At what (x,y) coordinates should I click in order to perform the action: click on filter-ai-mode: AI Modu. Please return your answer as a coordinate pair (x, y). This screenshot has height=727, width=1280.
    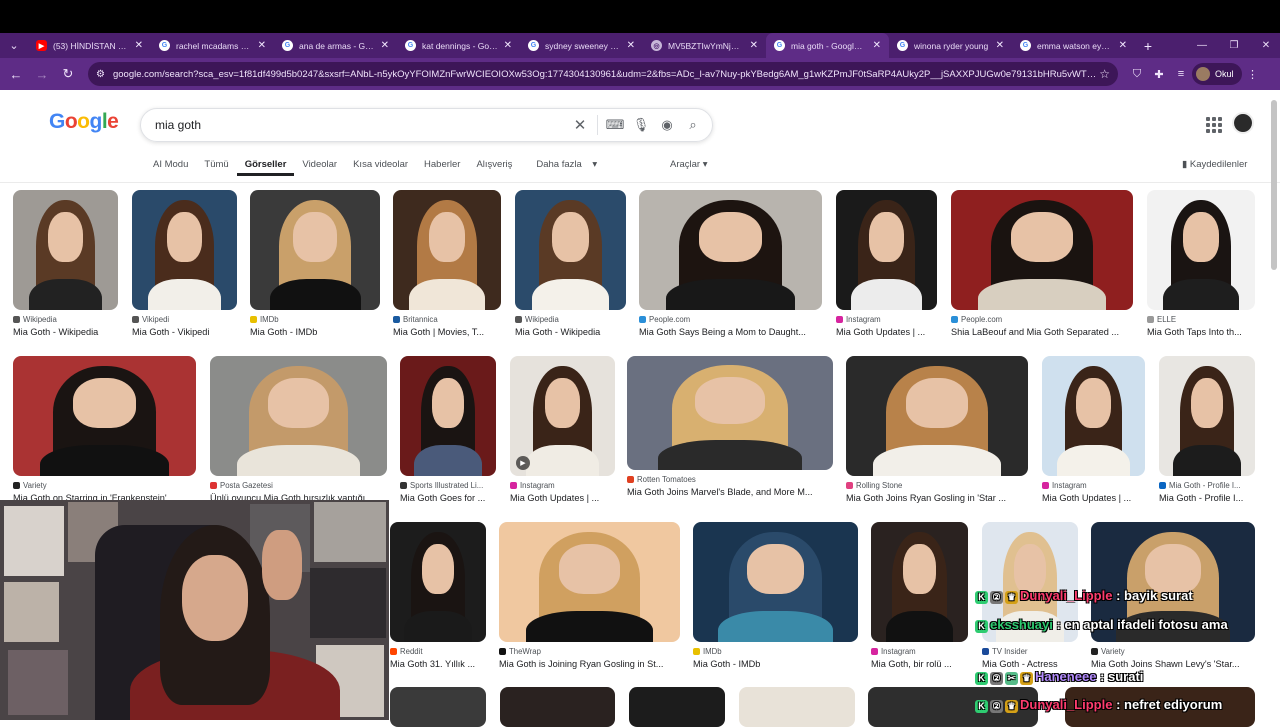
    Looking at the image, I should click on (170, 165).